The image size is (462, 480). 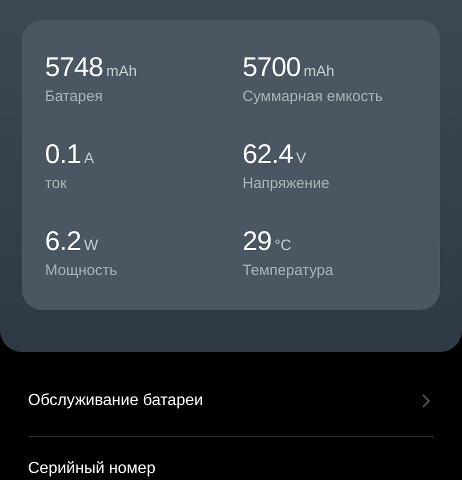 What do you see at coordinates (81, 271) in the screenshot?
I see `stat-label: Мощность` at bounding box center [81, 271].